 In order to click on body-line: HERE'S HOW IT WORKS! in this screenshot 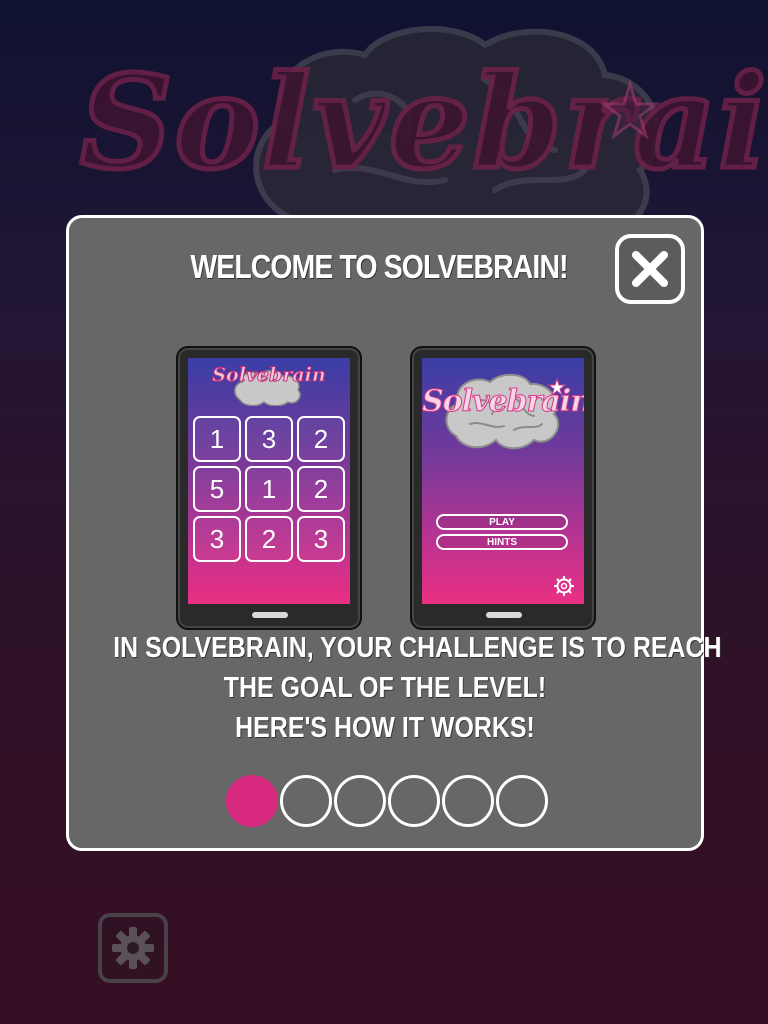, I will do `click(385, 728)`.